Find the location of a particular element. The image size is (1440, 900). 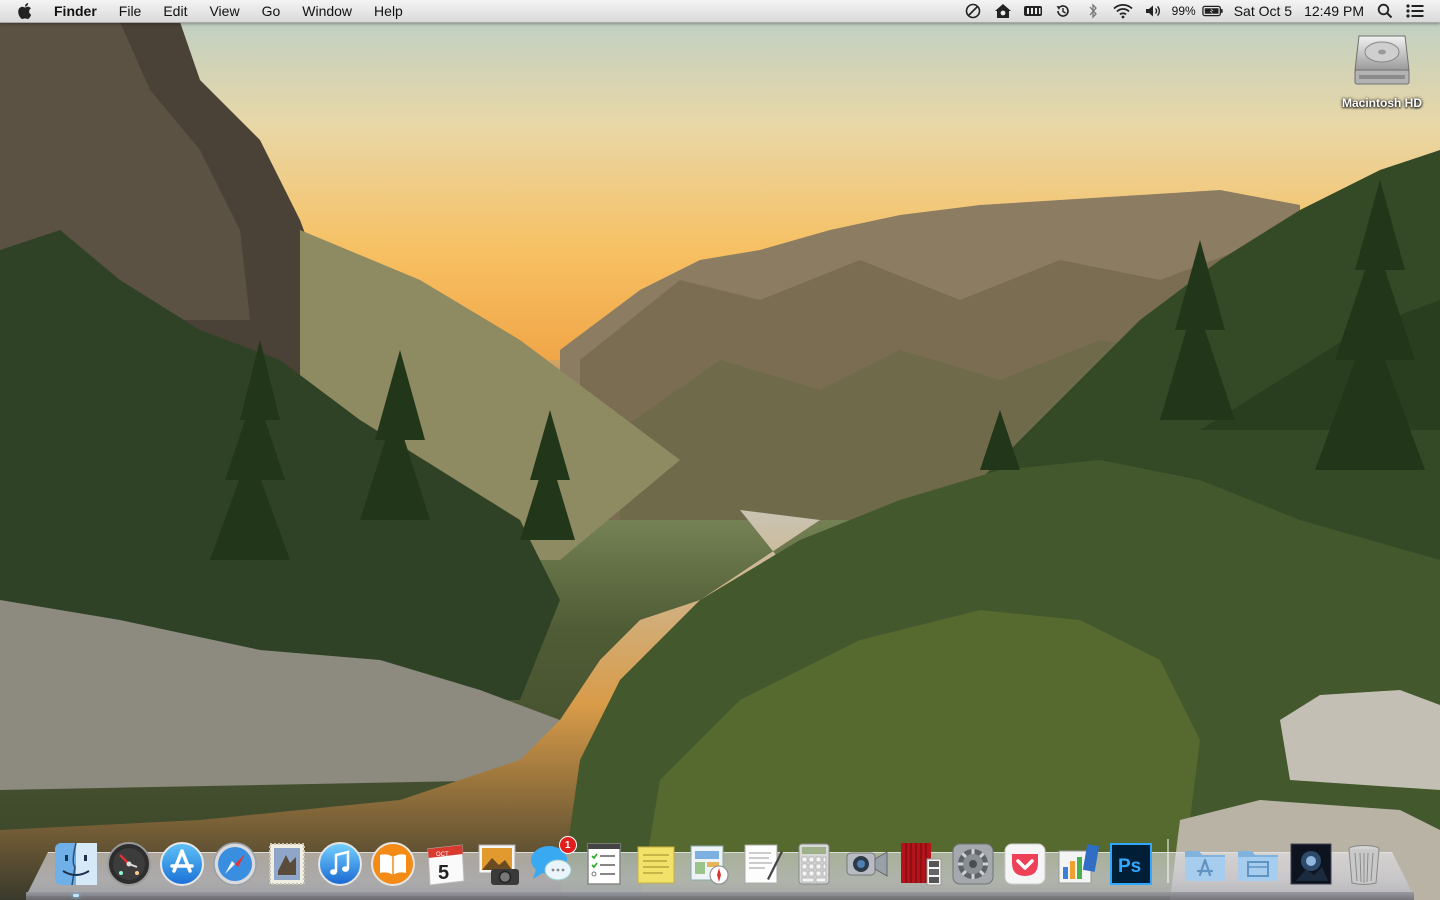

dock-stickies is located at coordinates (657, 864).